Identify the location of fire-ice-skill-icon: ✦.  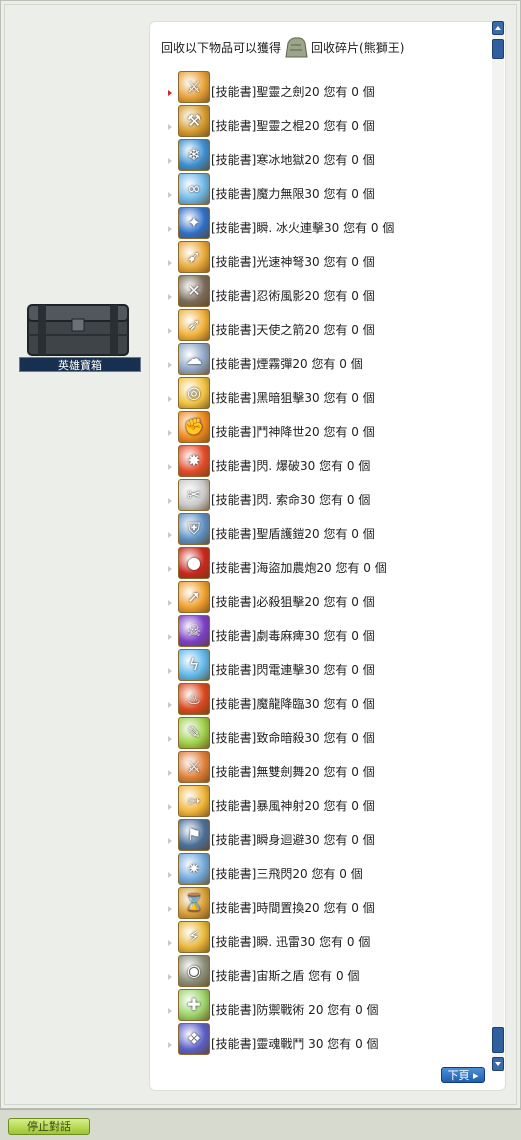
(194, 223).